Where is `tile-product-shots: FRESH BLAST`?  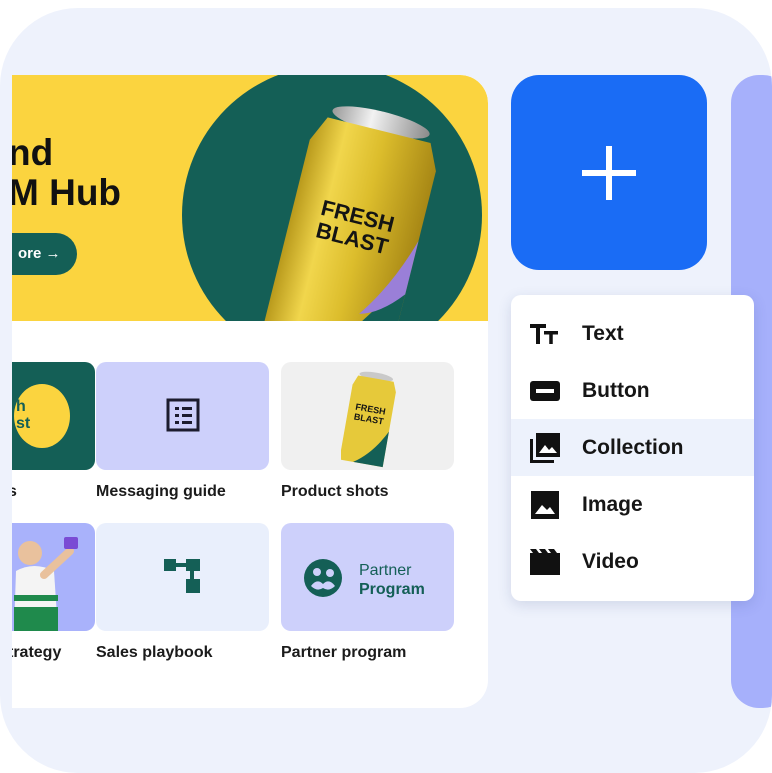 tile-product-shots: FRESH BLAST is located at coordinates (367, 416).